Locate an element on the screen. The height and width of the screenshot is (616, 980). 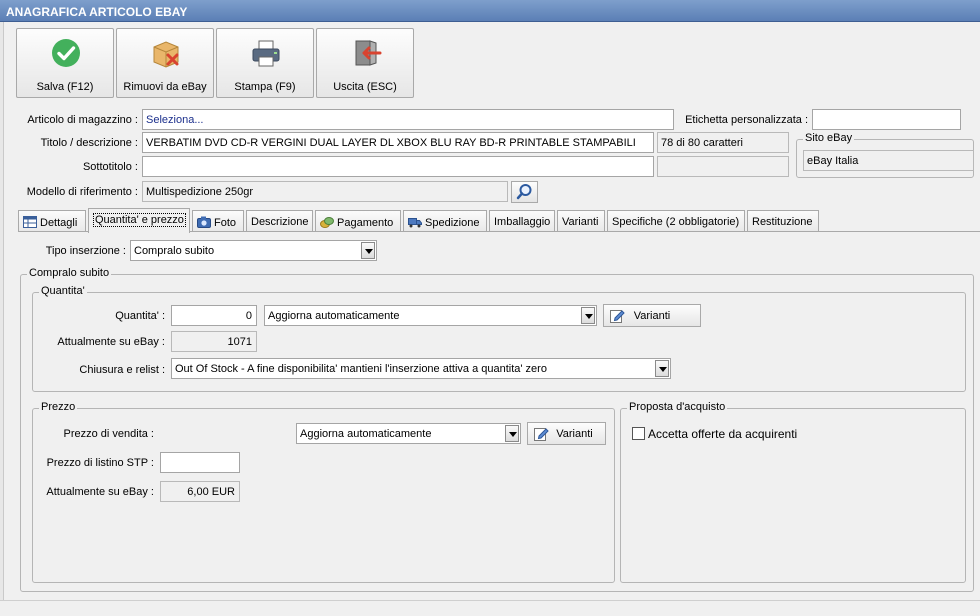
tab-foto-label: Foto is located at coordinates (225, 223).